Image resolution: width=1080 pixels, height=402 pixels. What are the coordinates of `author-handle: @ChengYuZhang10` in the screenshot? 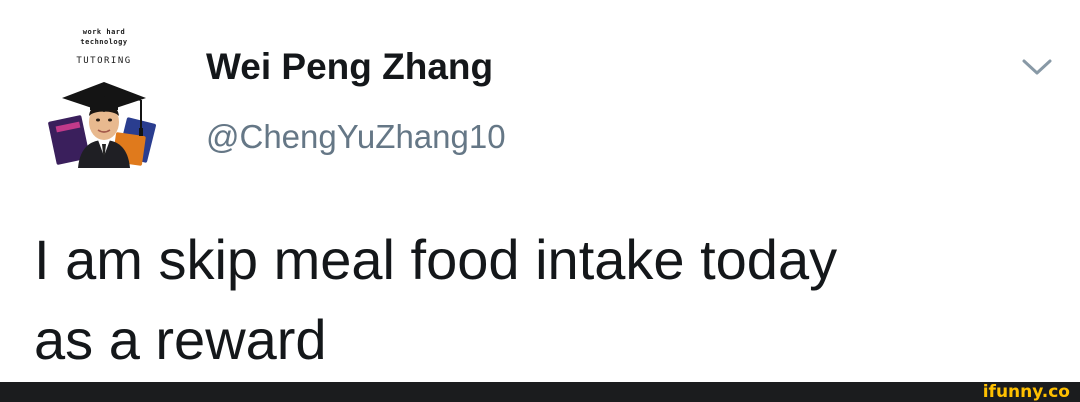 It's located at (356, 137).